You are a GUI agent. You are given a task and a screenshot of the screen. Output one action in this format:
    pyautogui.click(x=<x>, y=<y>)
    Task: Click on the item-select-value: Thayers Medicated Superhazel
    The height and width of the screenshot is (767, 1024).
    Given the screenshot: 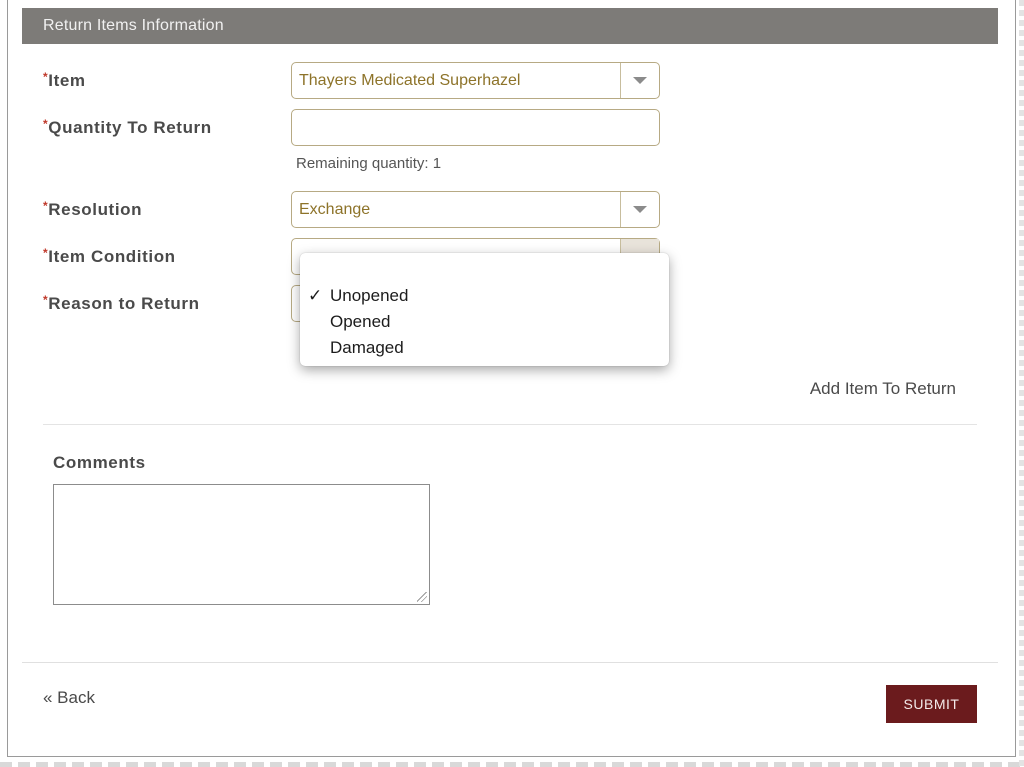 What is the action you would take?
    pyautogui.click(x=410, y=80)
    